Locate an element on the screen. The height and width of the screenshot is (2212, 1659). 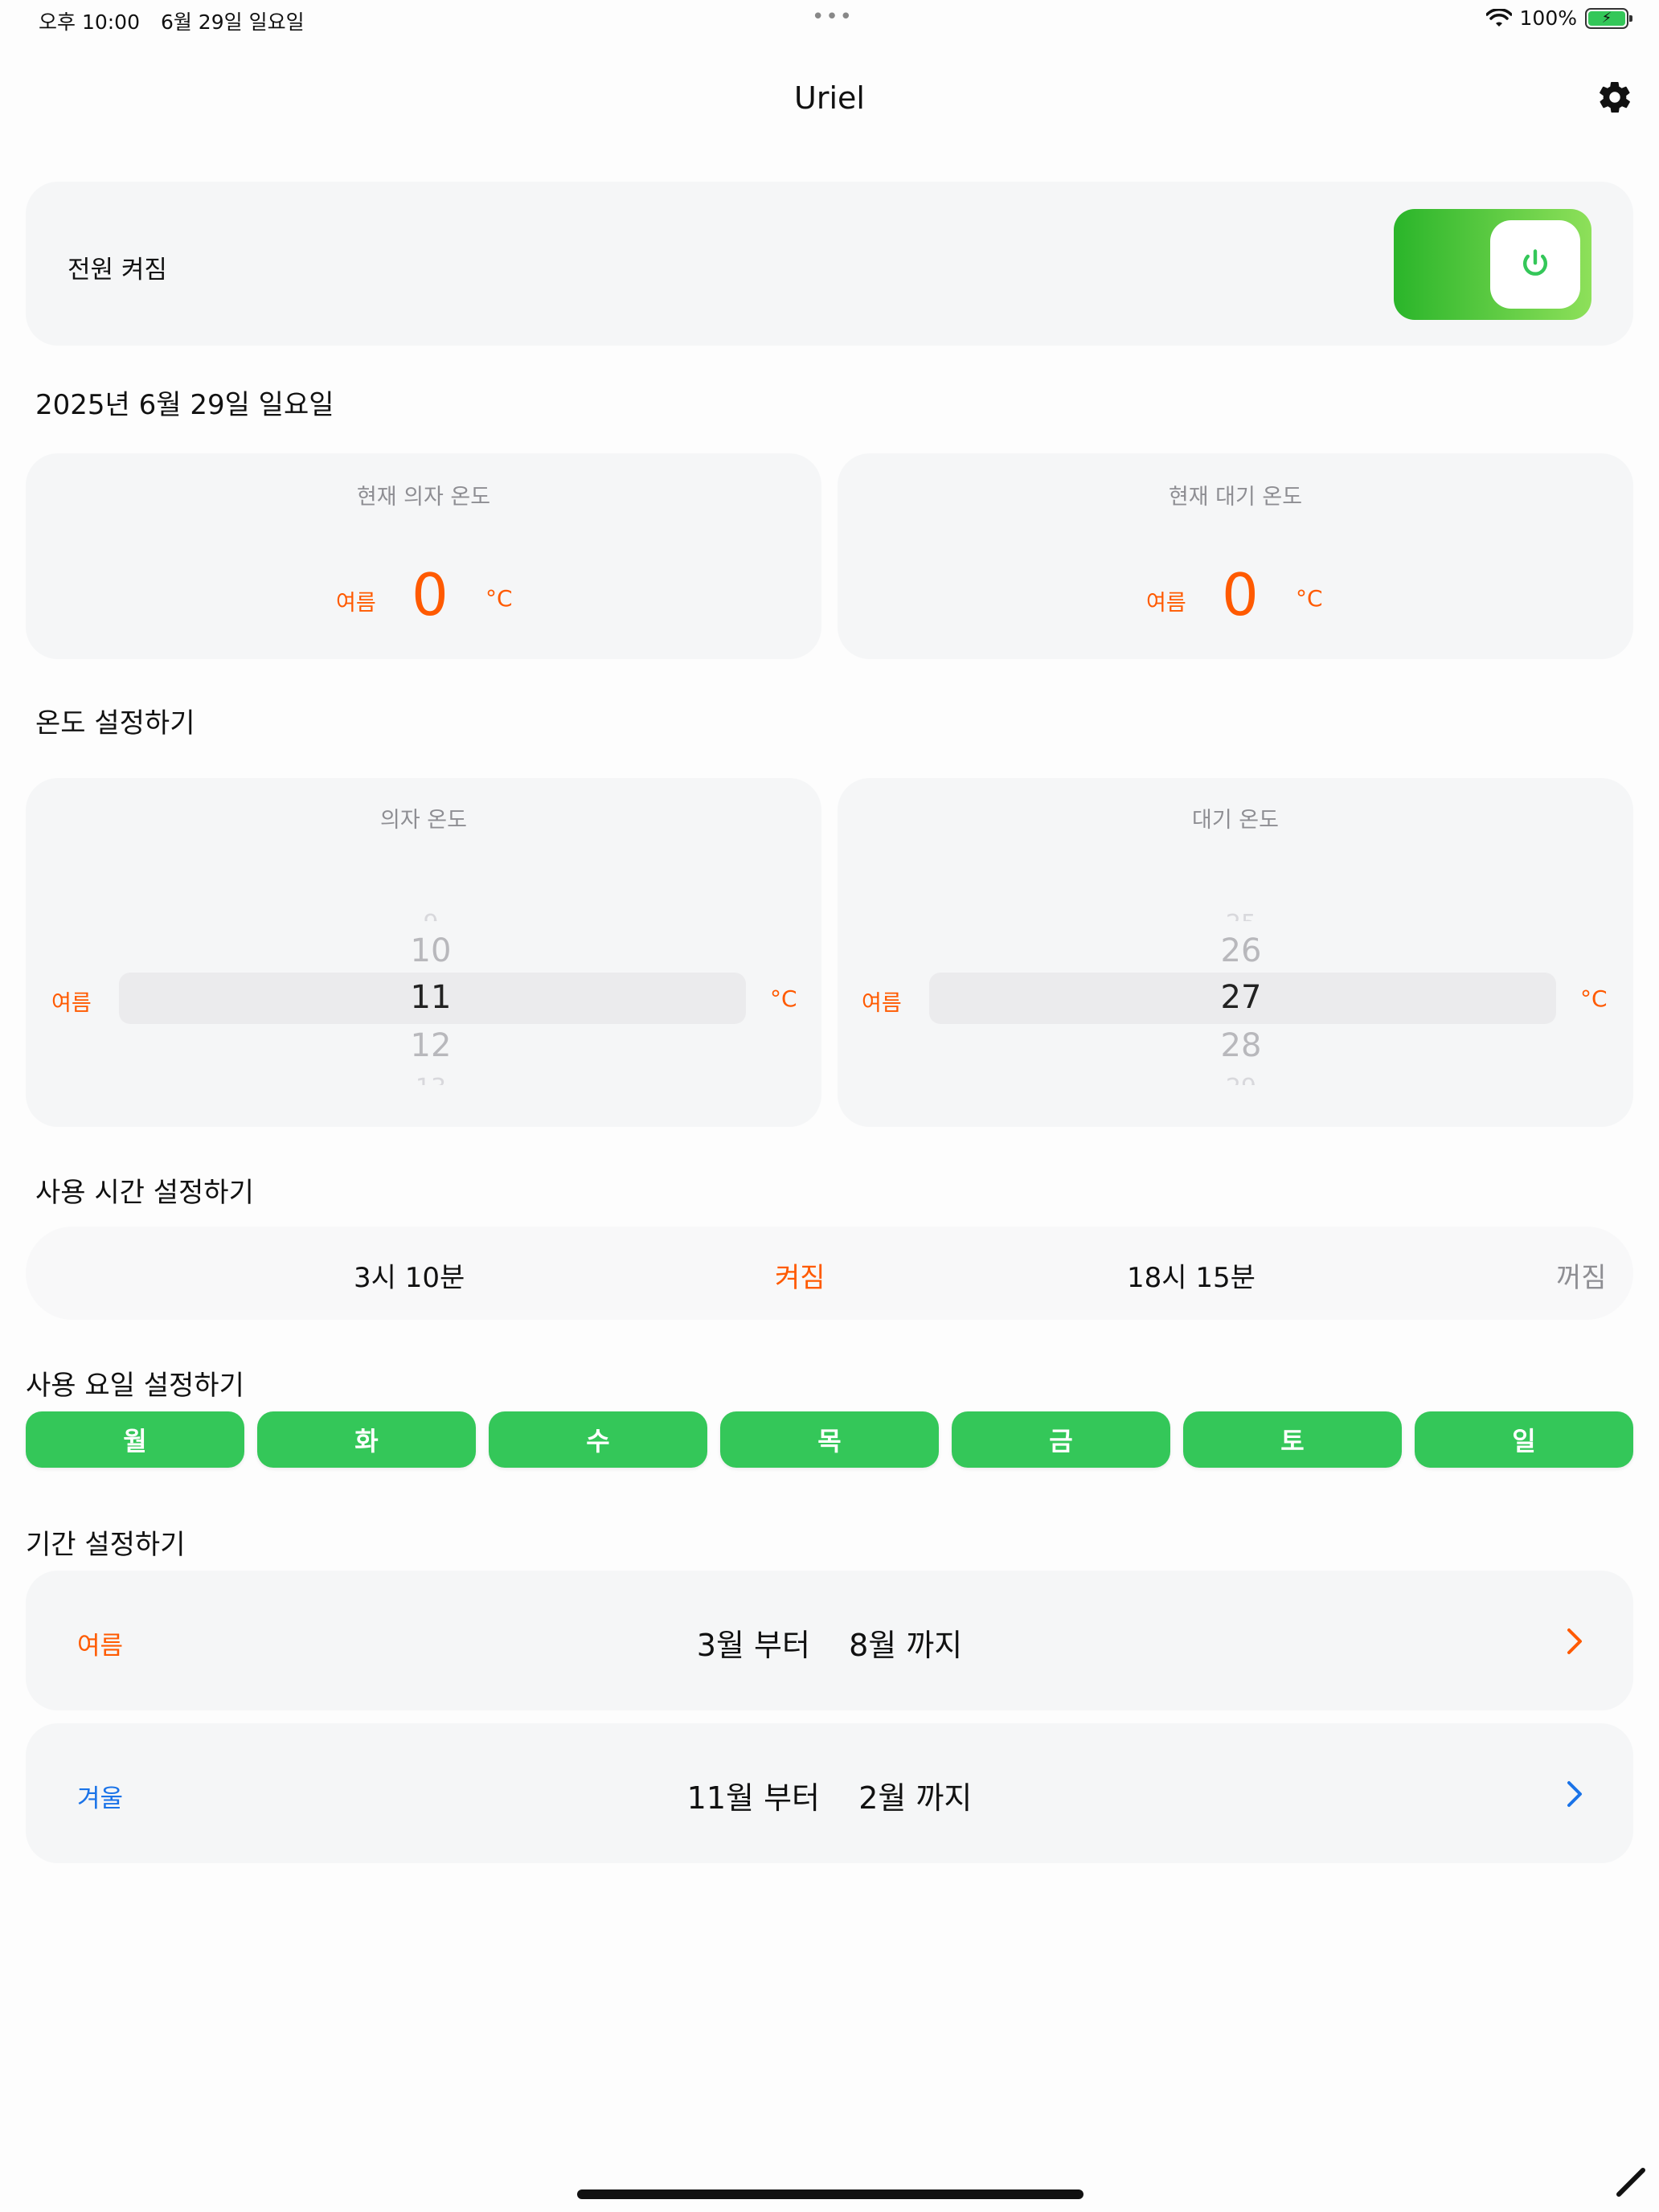
status-time: 오후 10:00 is located at coordinates (89, 22).